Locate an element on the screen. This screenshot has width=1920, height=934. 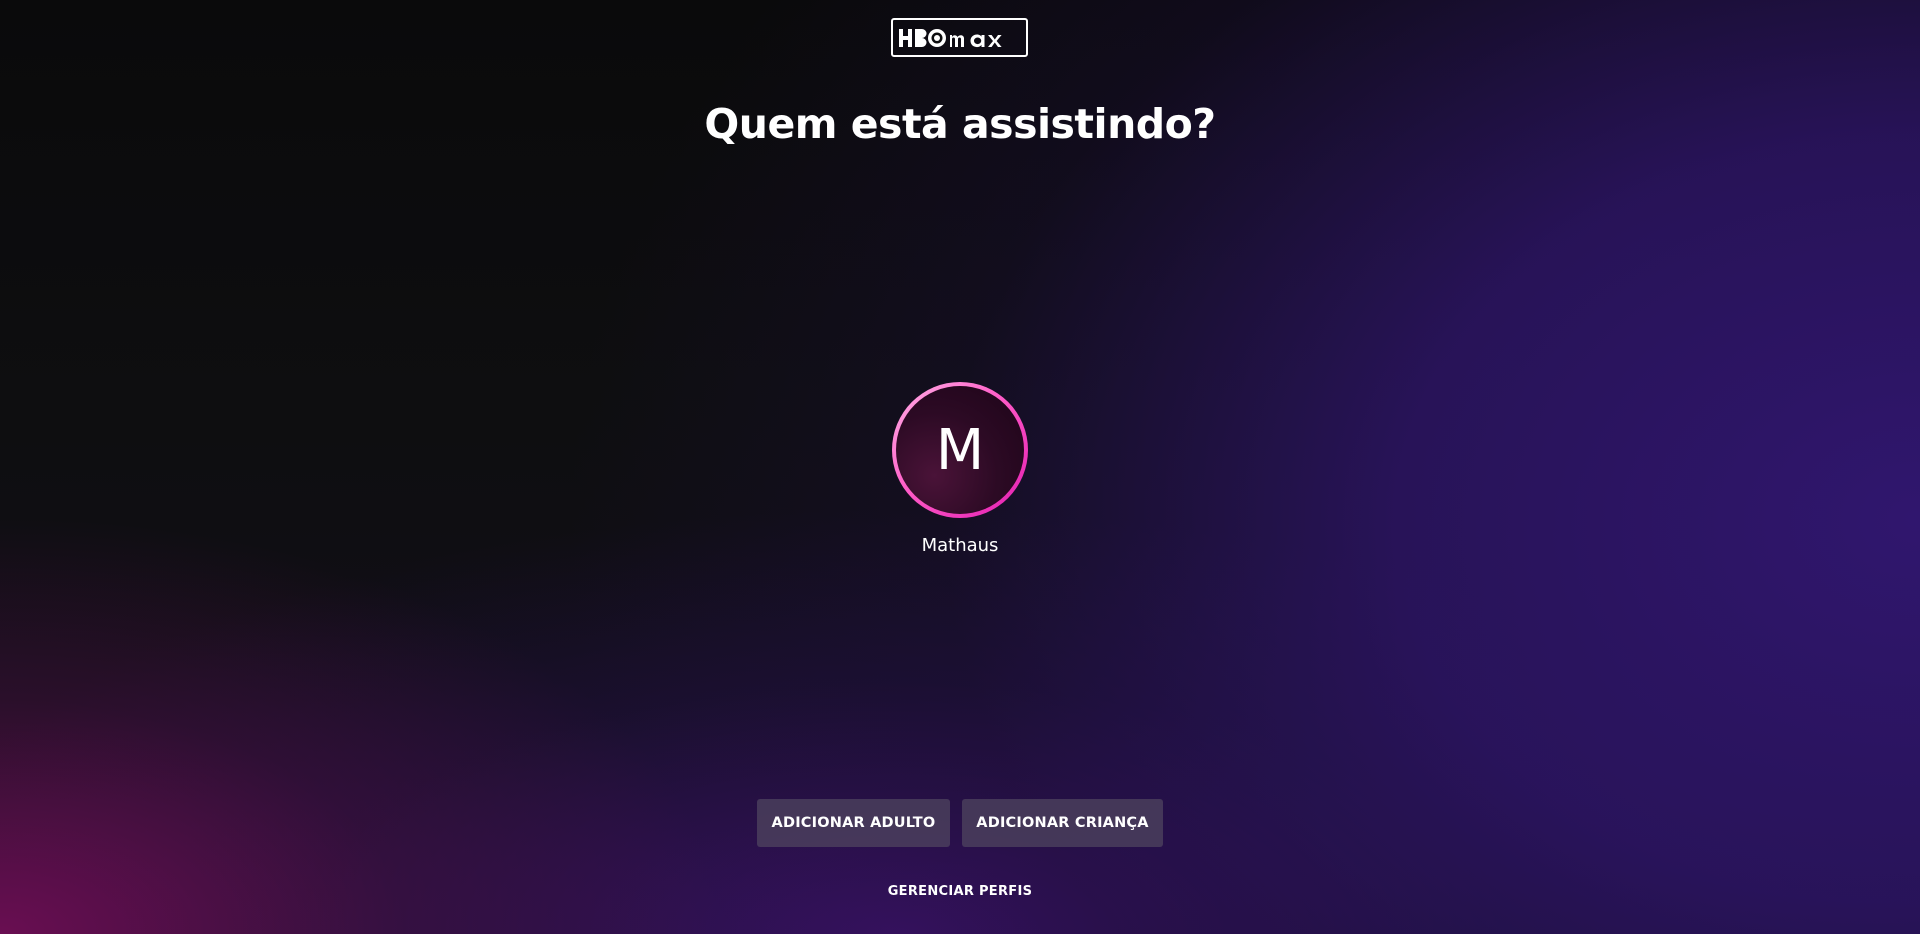
add-adult-button: ADICIONAR ADULTO is located at coordinates (853, 823).